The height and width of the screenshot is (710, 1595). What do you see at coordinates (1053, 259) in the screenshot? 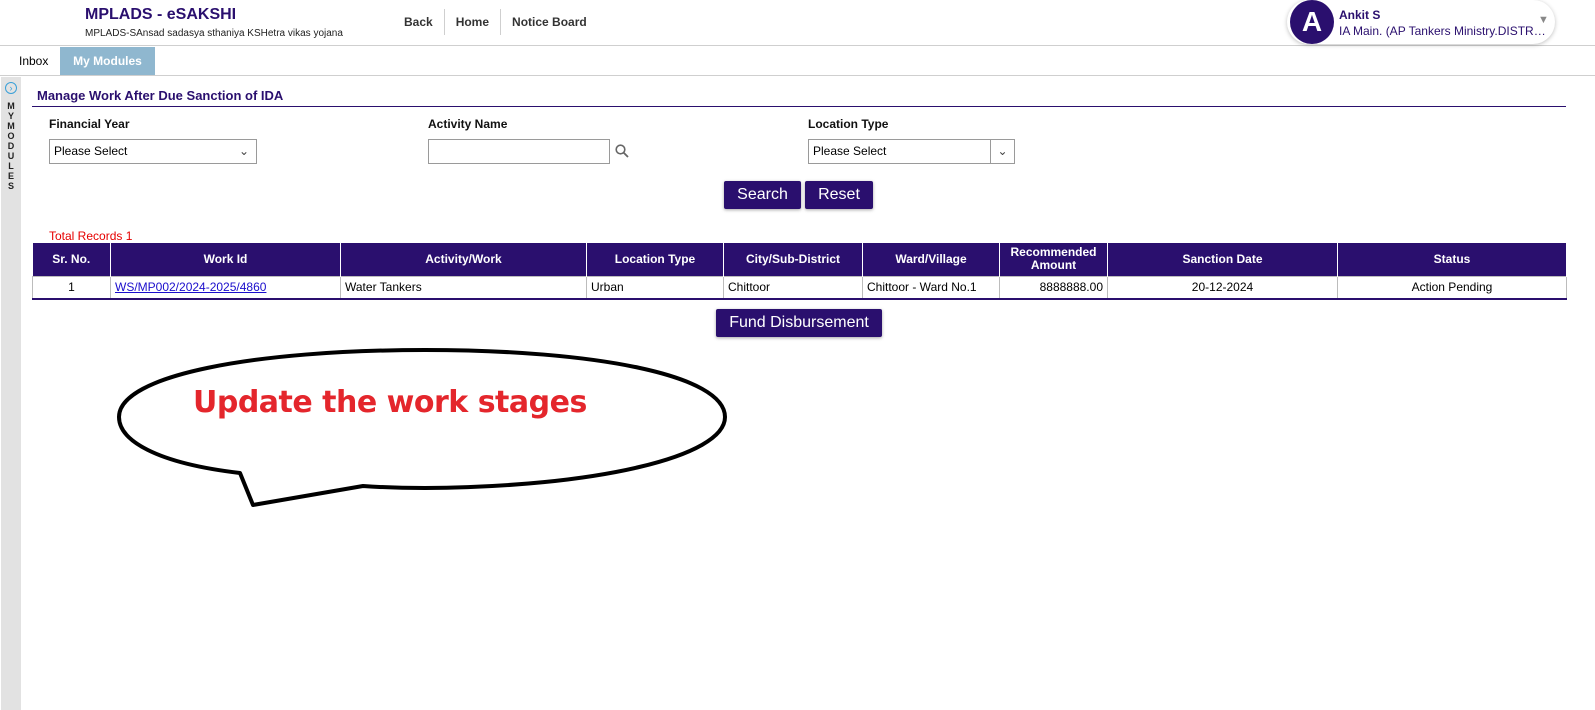
I see `column-header-amount: Recommended Amount` at bounding box center [1053, 259].